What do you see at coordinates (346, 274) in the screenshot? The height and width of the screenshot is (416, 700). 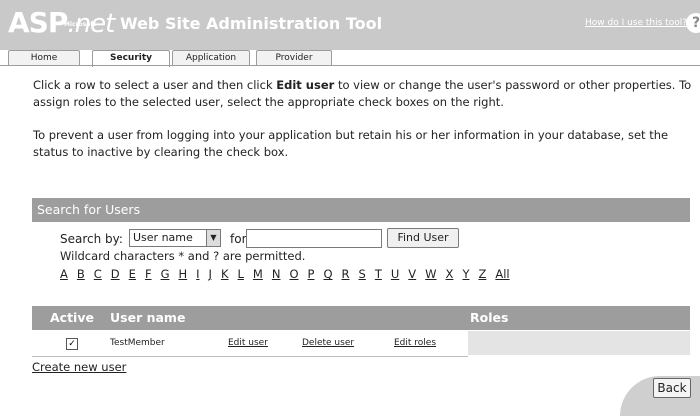 I see `letter-link: R` at bounding box center [346, 274].